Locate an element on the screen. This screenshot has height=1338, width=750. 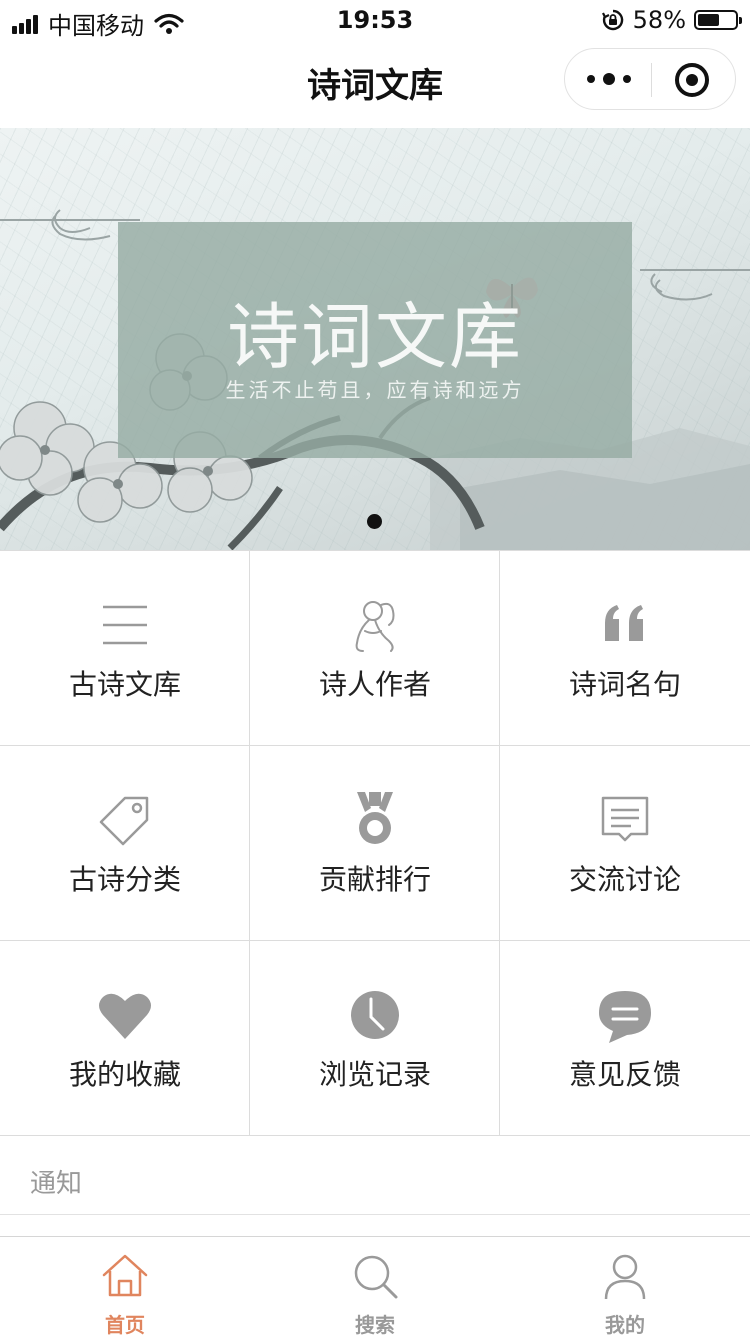
poet-icon is located at coordinates (375, 626).